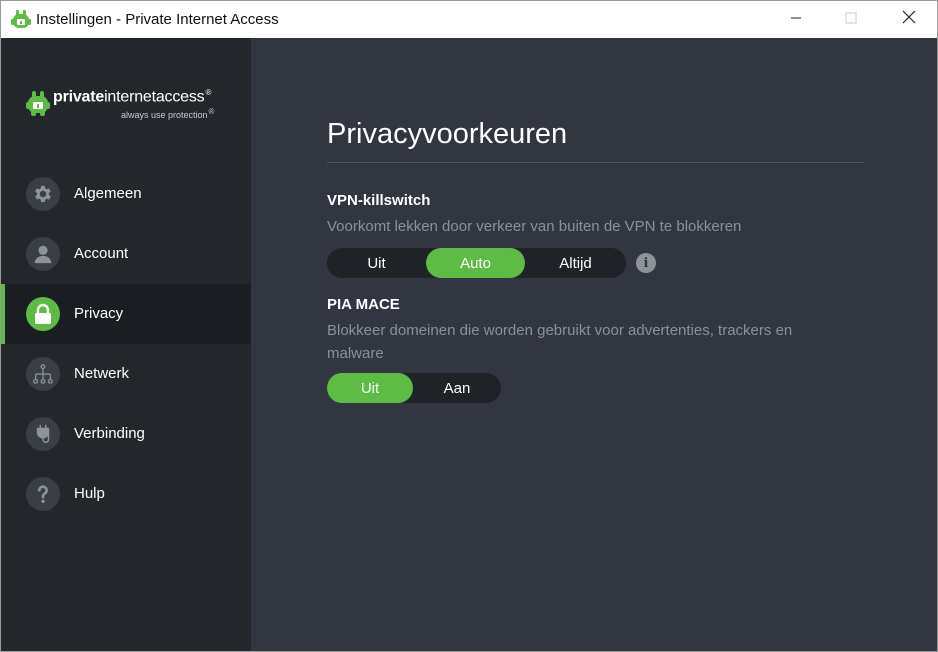 The image size is (938, 652). Describe the element at coordinates (101, 253) in the screenshot. I see `sidebar-item-label: Account` at that location.